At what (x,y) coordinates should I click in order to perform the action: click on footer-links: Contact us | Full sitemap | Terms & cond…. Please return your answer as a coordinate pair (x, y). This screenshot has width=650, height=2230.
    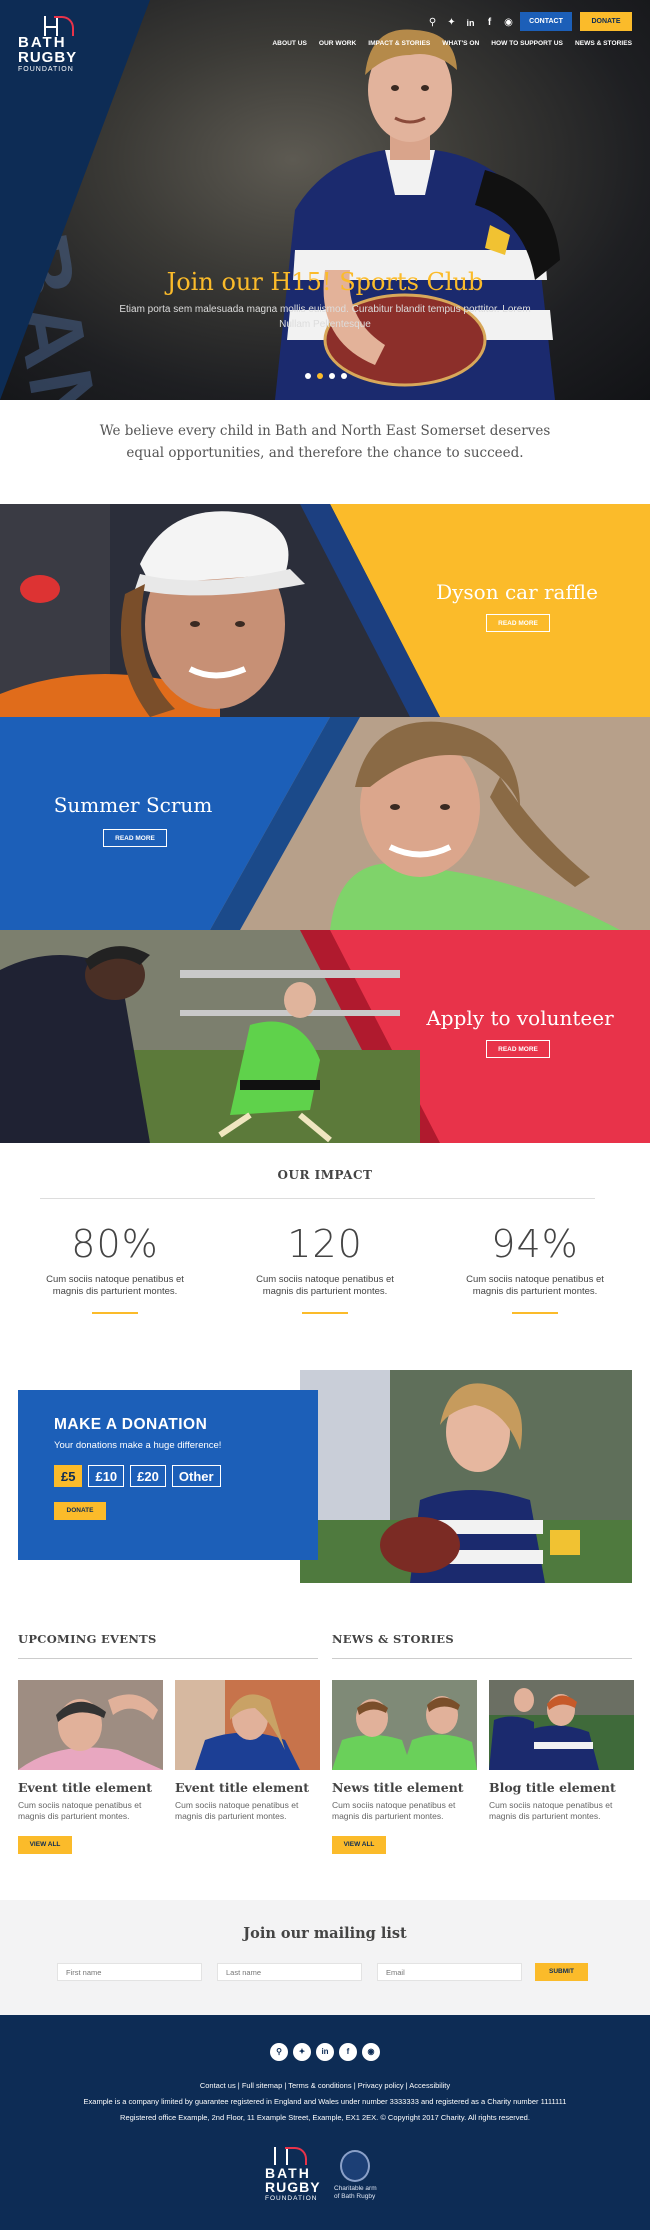
    Looking at the image, I should click on (325, 2085).